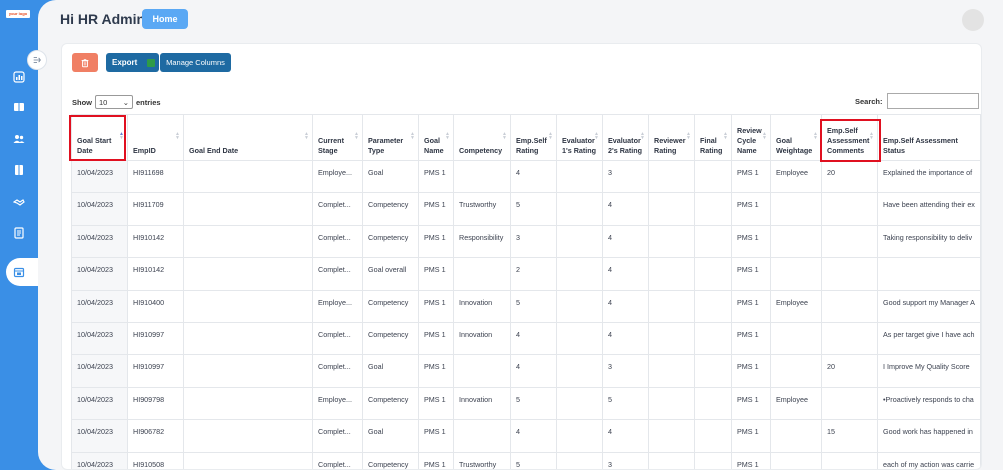 This screenshot has height=470, width=1003. Describe the element at coordinates (155, 137) in the screenshot. I see `column-header: EmpID ▲ ▼` at that location.